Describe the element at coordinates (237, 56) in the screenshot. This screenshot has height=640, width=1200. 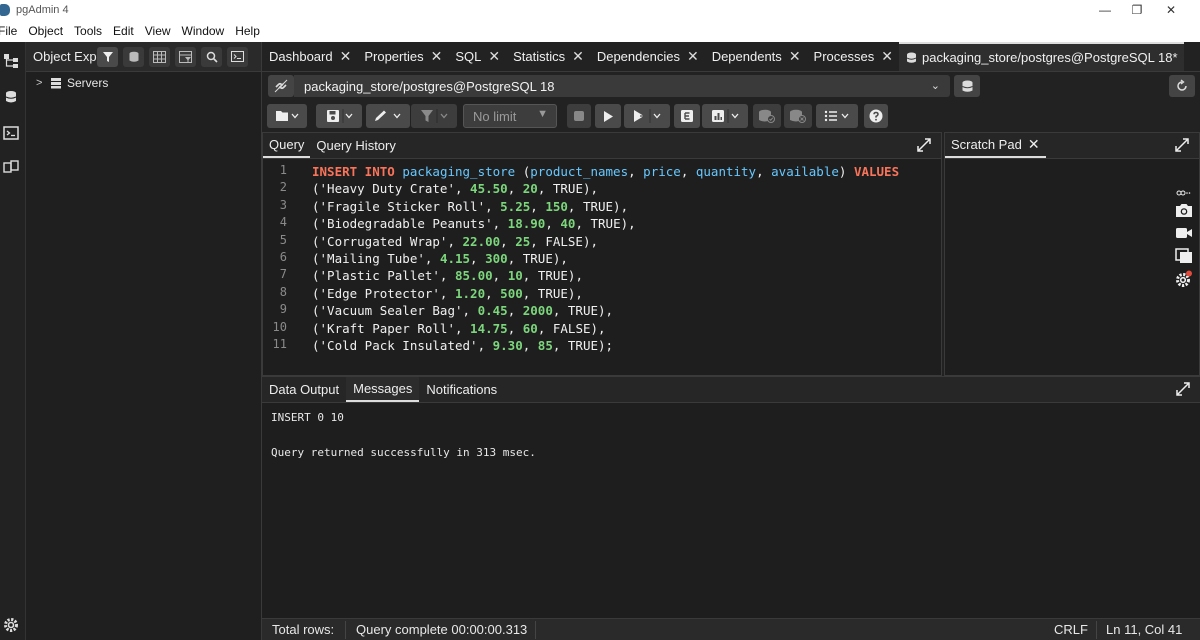
I see `psql-terminal-icon` at that location.